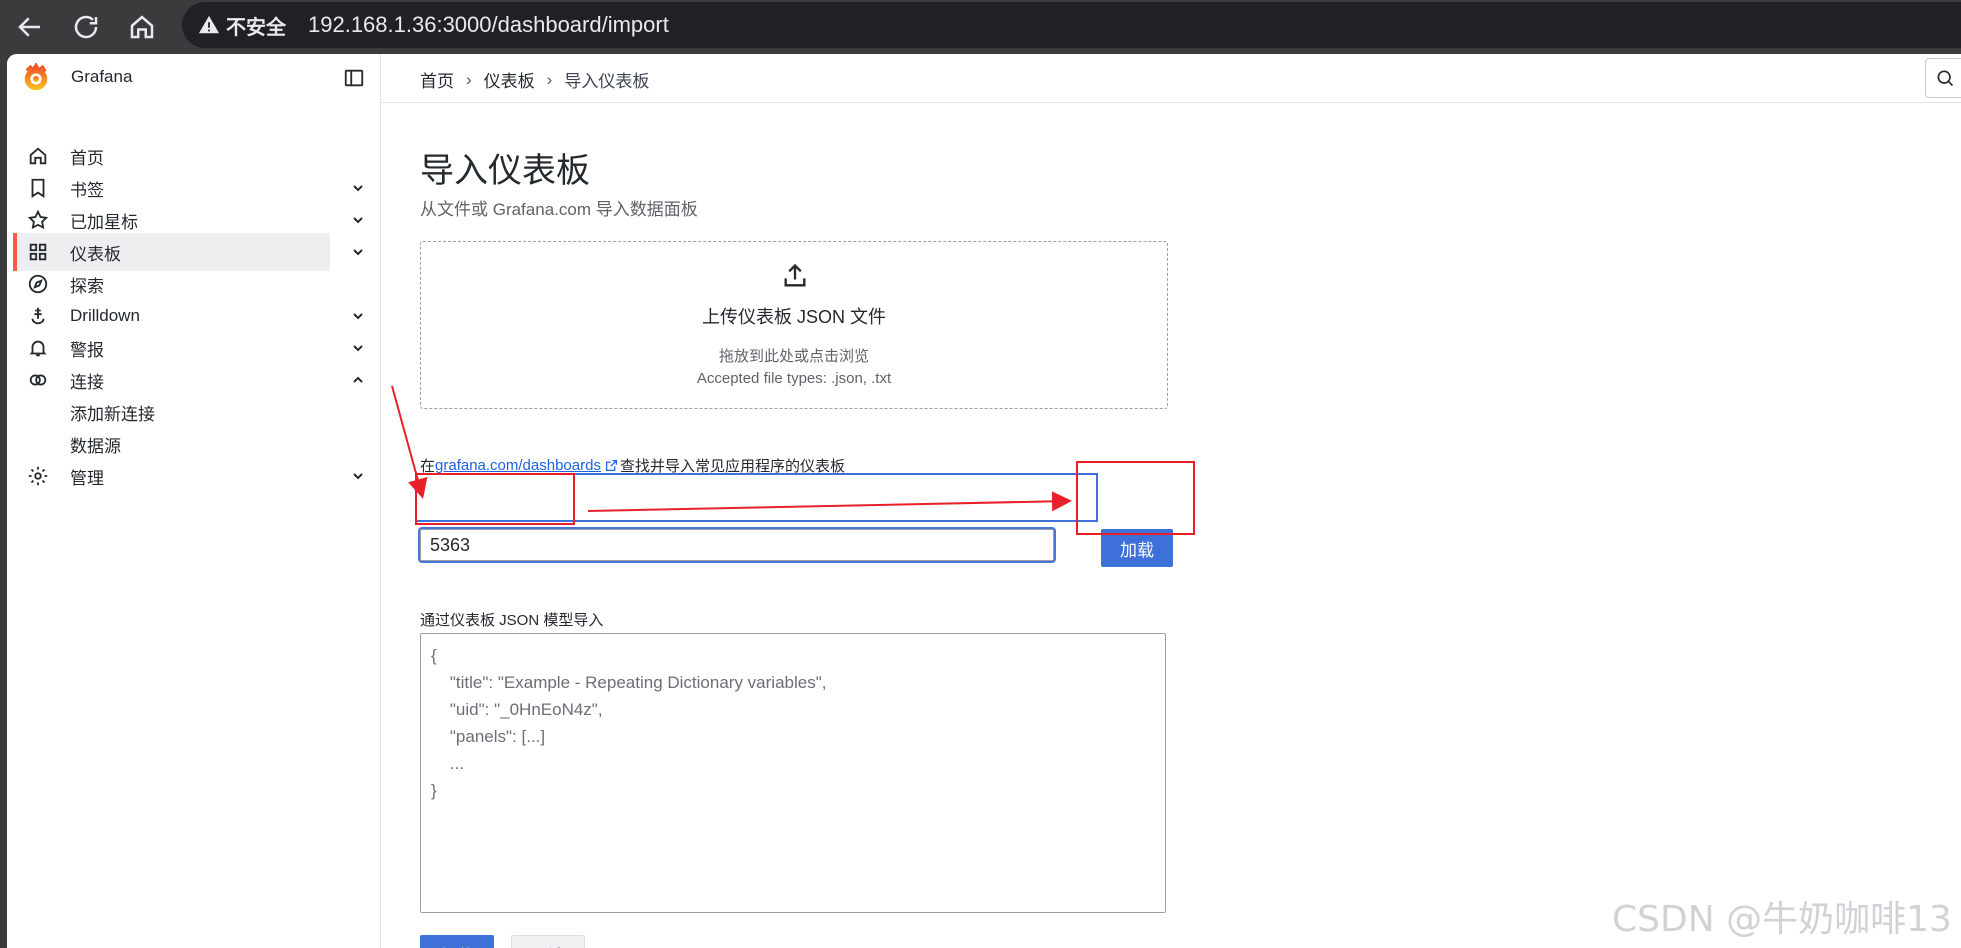 The height and width of the screenshot is (948, 1961). What do you see at coordinates (437, 79) in the screenshot?
I see `breadcrumb-home: 首页` at bounding box center [437, 79].